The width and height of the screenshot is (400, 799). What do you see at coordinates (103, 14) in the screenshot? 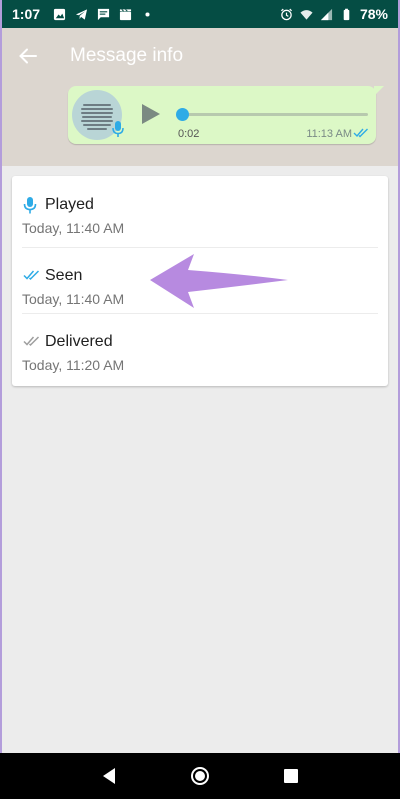
I see `message-icon` at bounding box center [103, 14].